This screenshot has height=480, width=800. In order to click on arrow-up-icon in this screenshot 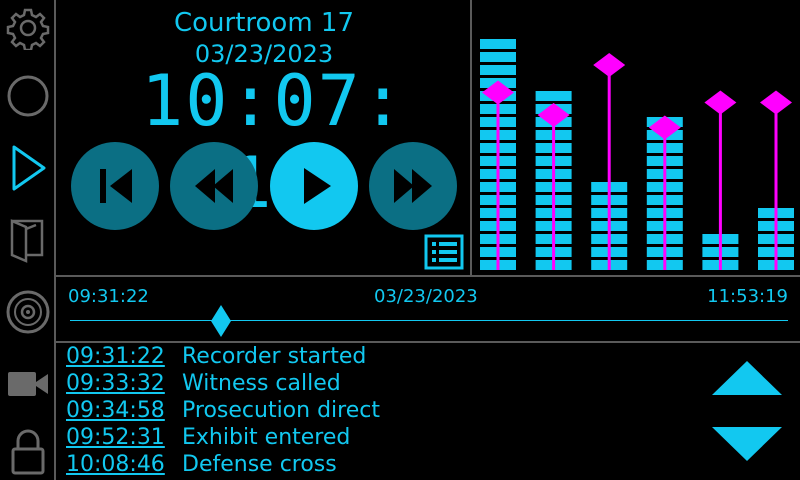, I will do `click(747, 378)`.